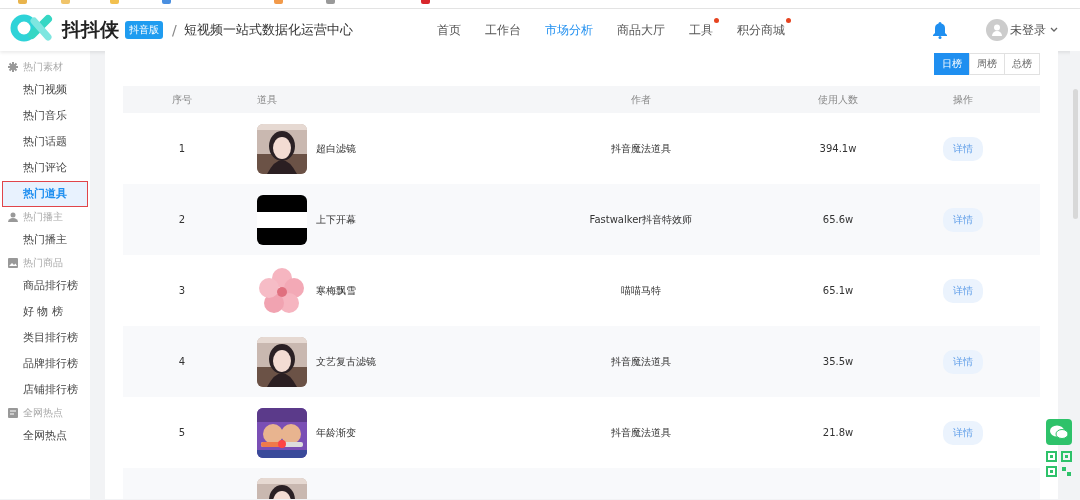 The width and height of the screenshot is (1080, 500). What do you see at coordinates (940, 30) in the screenshot?
I see `bell-icon` at bounding box center [940, 30].